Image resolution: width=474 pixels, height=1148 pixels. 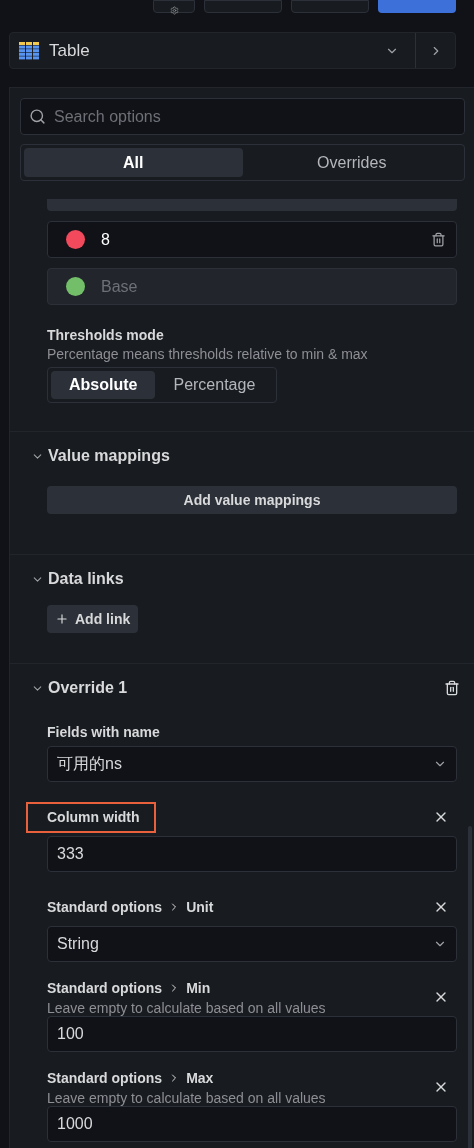 What do you see at coordinates (93, 619) in the screenshot?
I see `add-link-button: Add link` at bounding box center [93, 619].